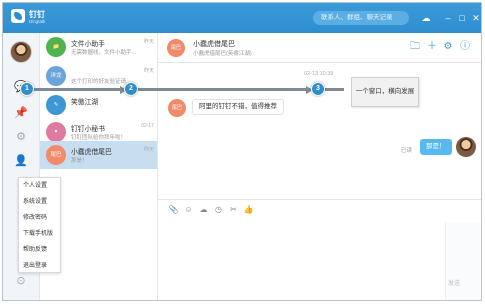  Describe the element at coordinates (98, 76) in the screenshot. I see `list-item: 洋龙 这个打印的好友验证请... 昨天` at that location.